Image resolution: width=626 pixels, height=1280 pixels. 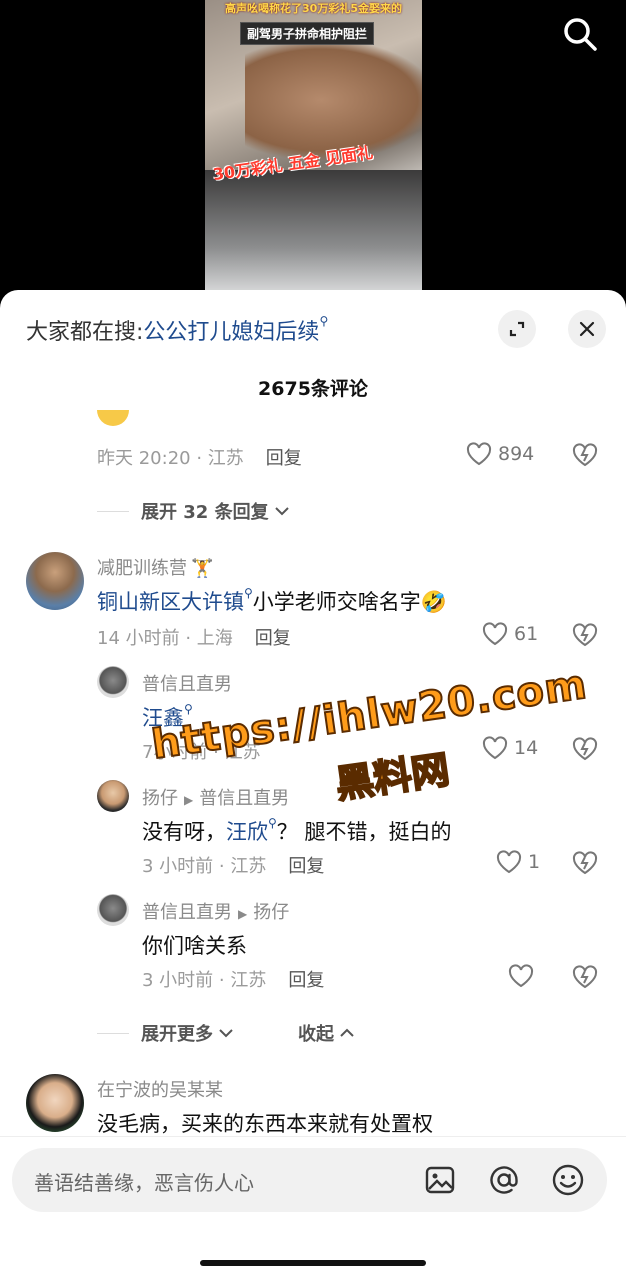 I want to click on comment-author: 减肥训练营 🏋, so click(x=155, y=567).